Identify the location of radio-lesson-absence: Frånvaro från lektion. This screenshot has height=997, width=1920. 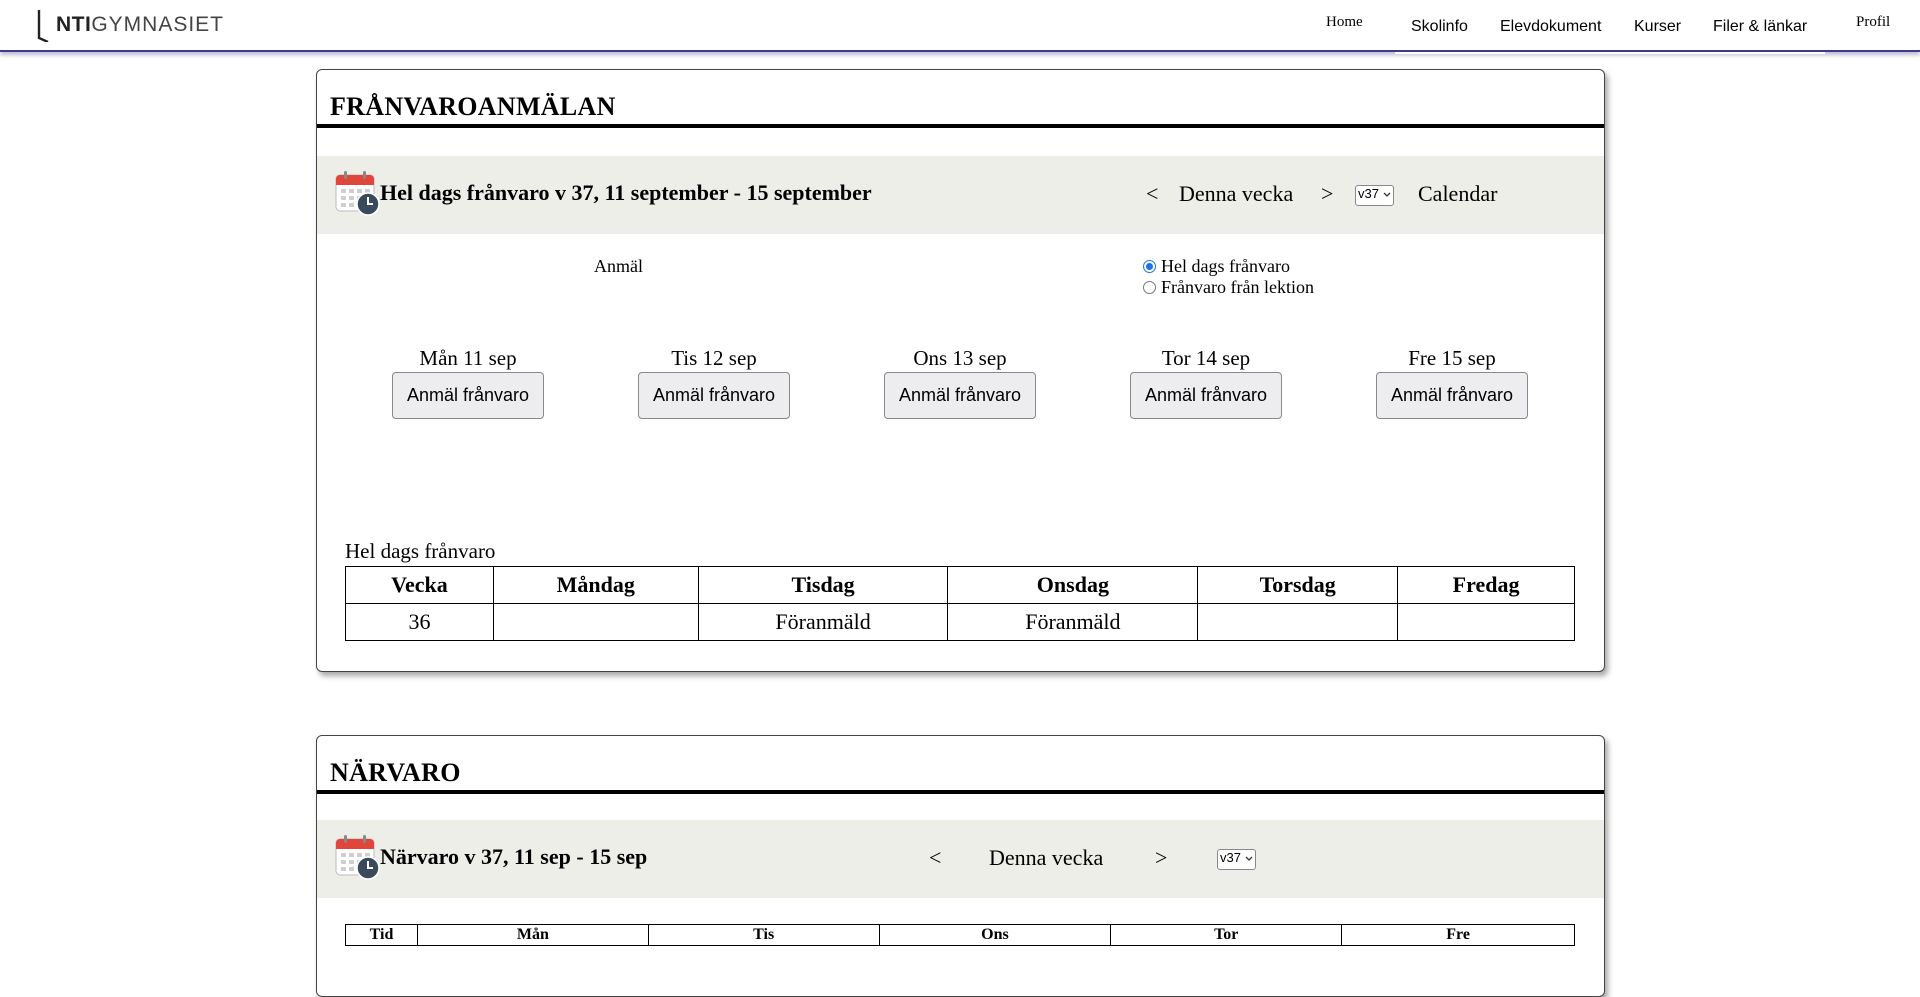
(1228, 287).